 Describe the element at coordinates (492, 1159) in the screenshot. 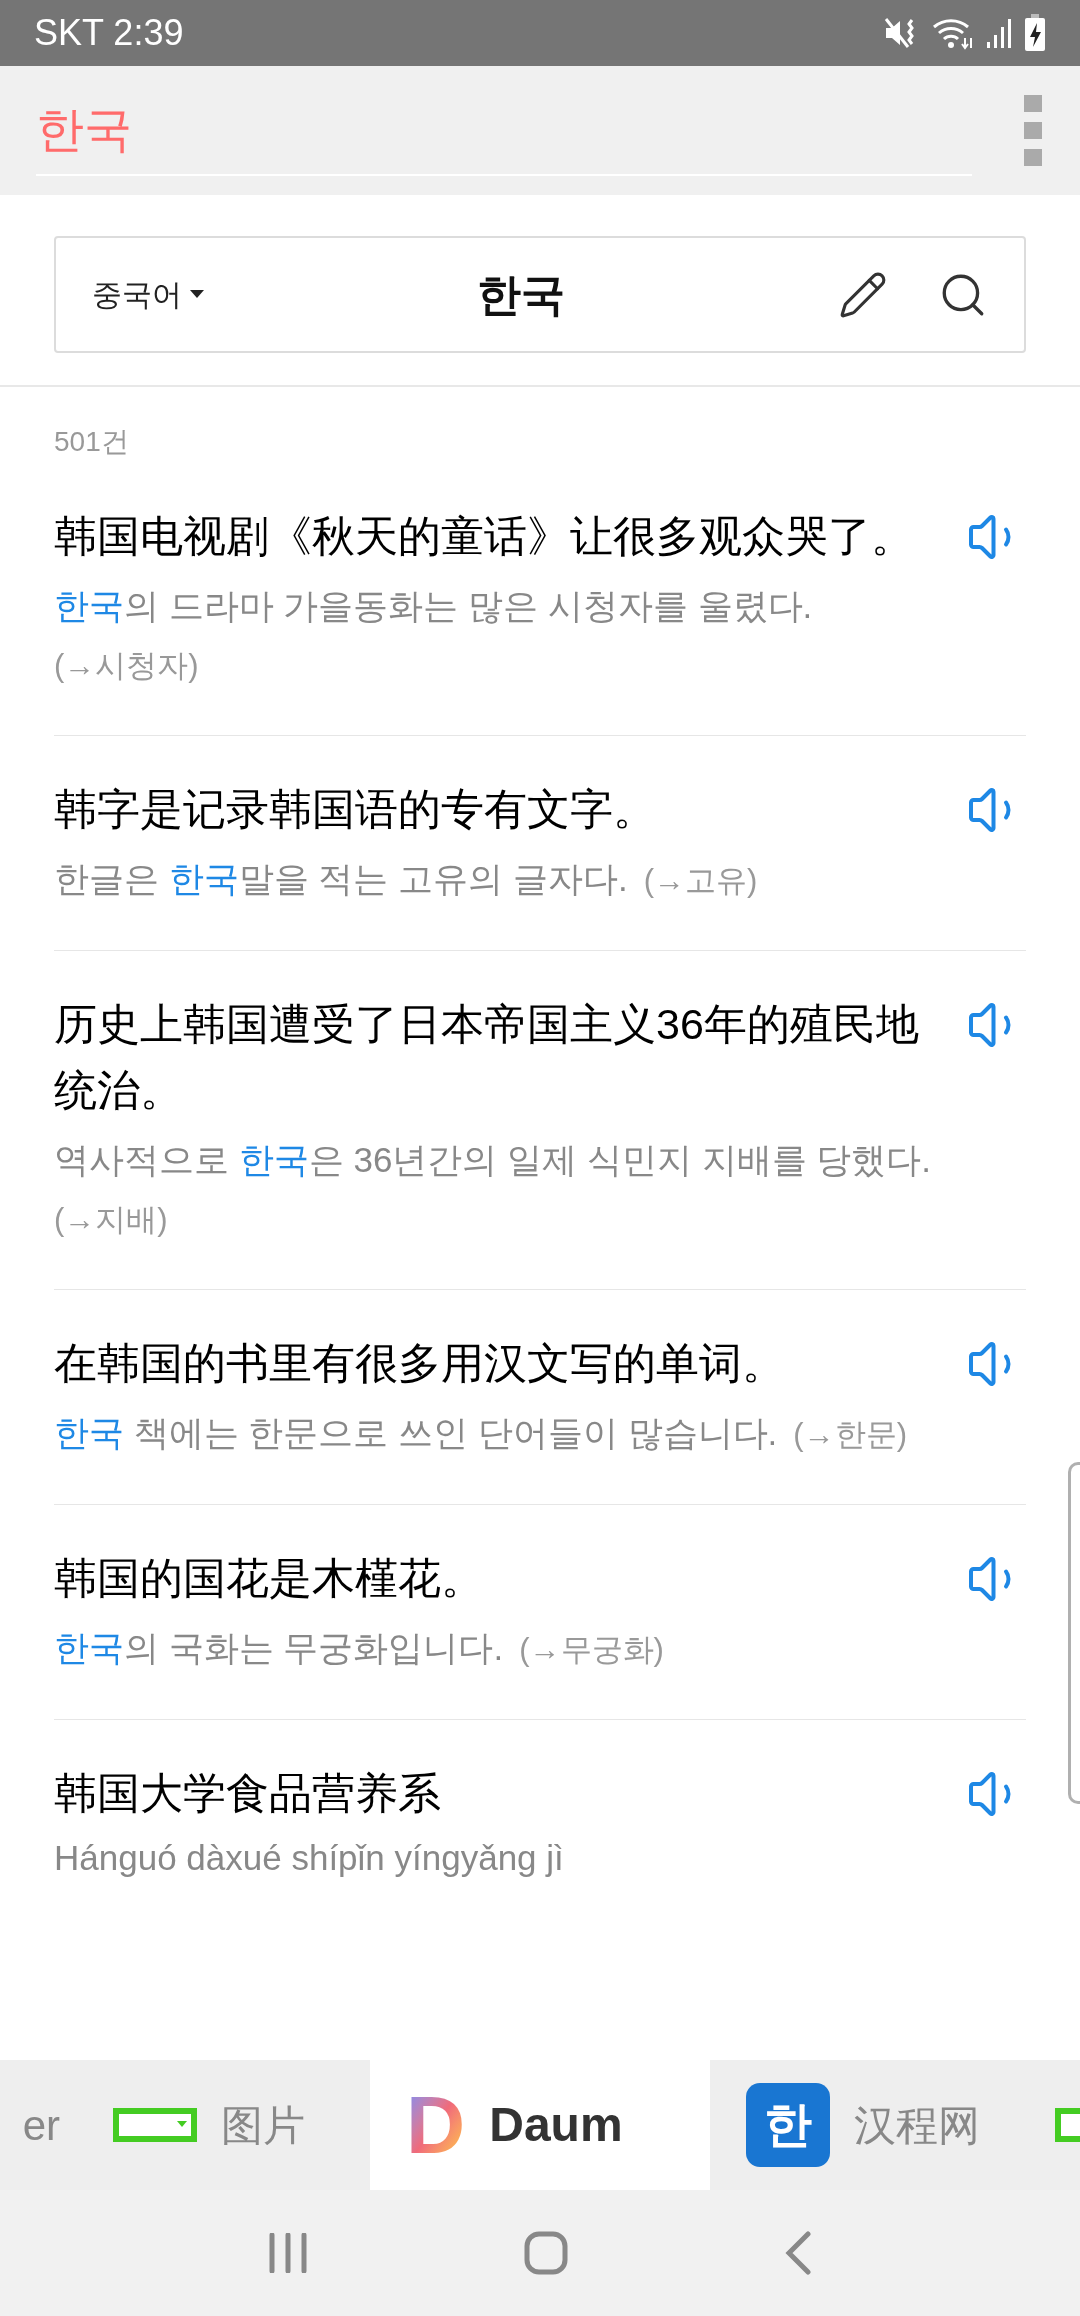

I see `korean-translation: 역사적으로 한국은 36년간의 일제 식민지 지배를 당했다.` at that location.